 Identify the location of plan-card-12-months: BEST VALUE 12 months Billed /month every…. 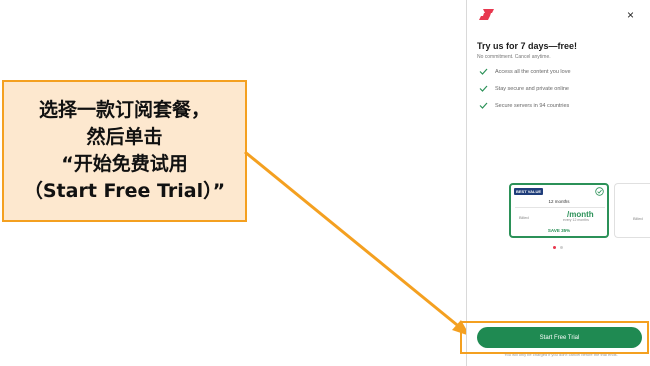
(559, 210).